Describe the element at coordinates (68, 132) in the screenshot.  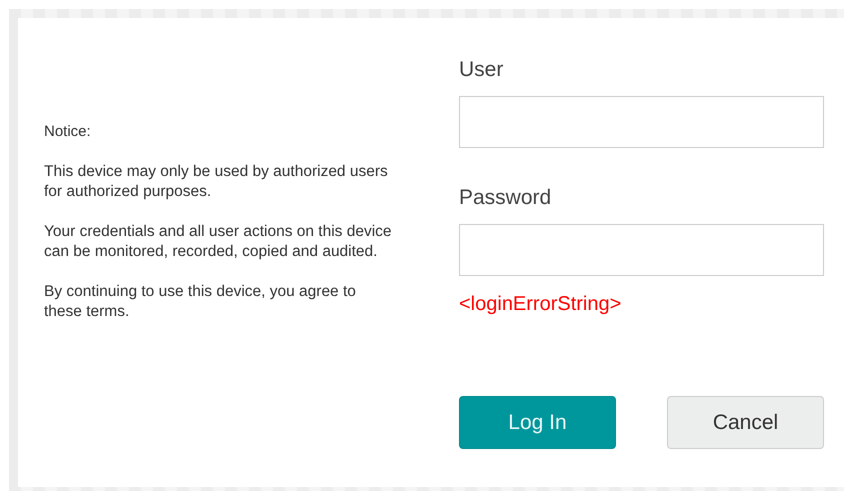
I see `notice-title: Notice:` at that location.